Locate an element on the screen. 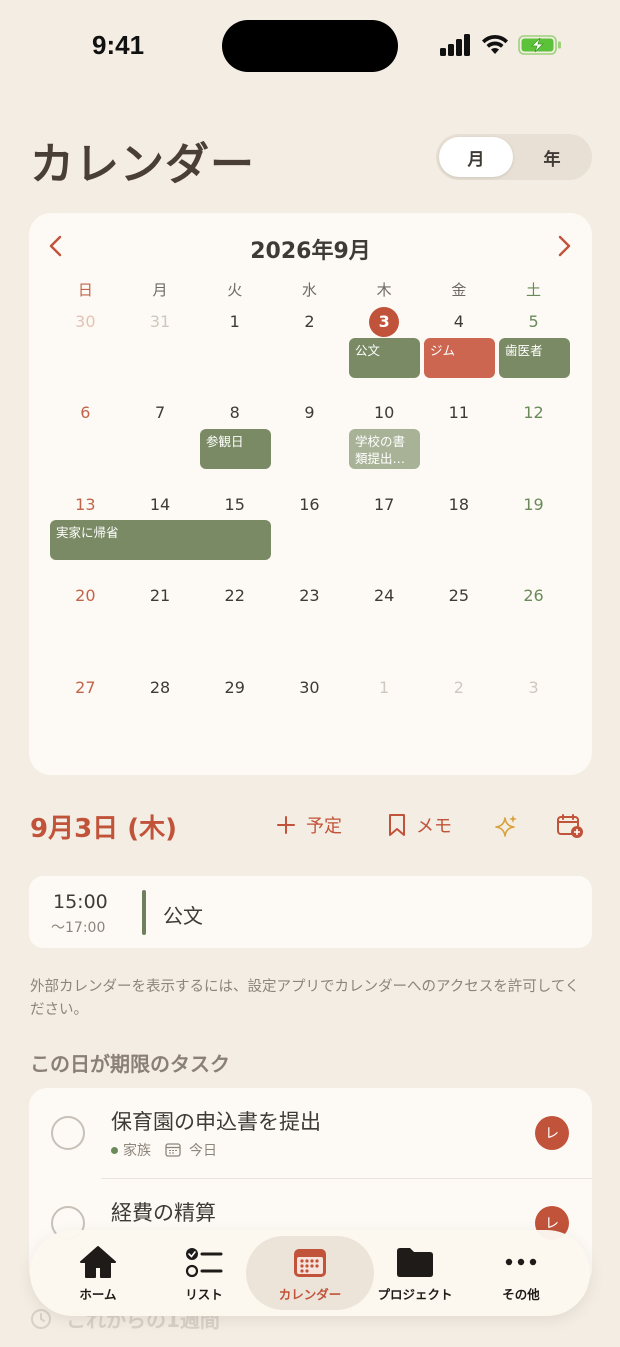  list-icon is located at coordinates (204, 1262).